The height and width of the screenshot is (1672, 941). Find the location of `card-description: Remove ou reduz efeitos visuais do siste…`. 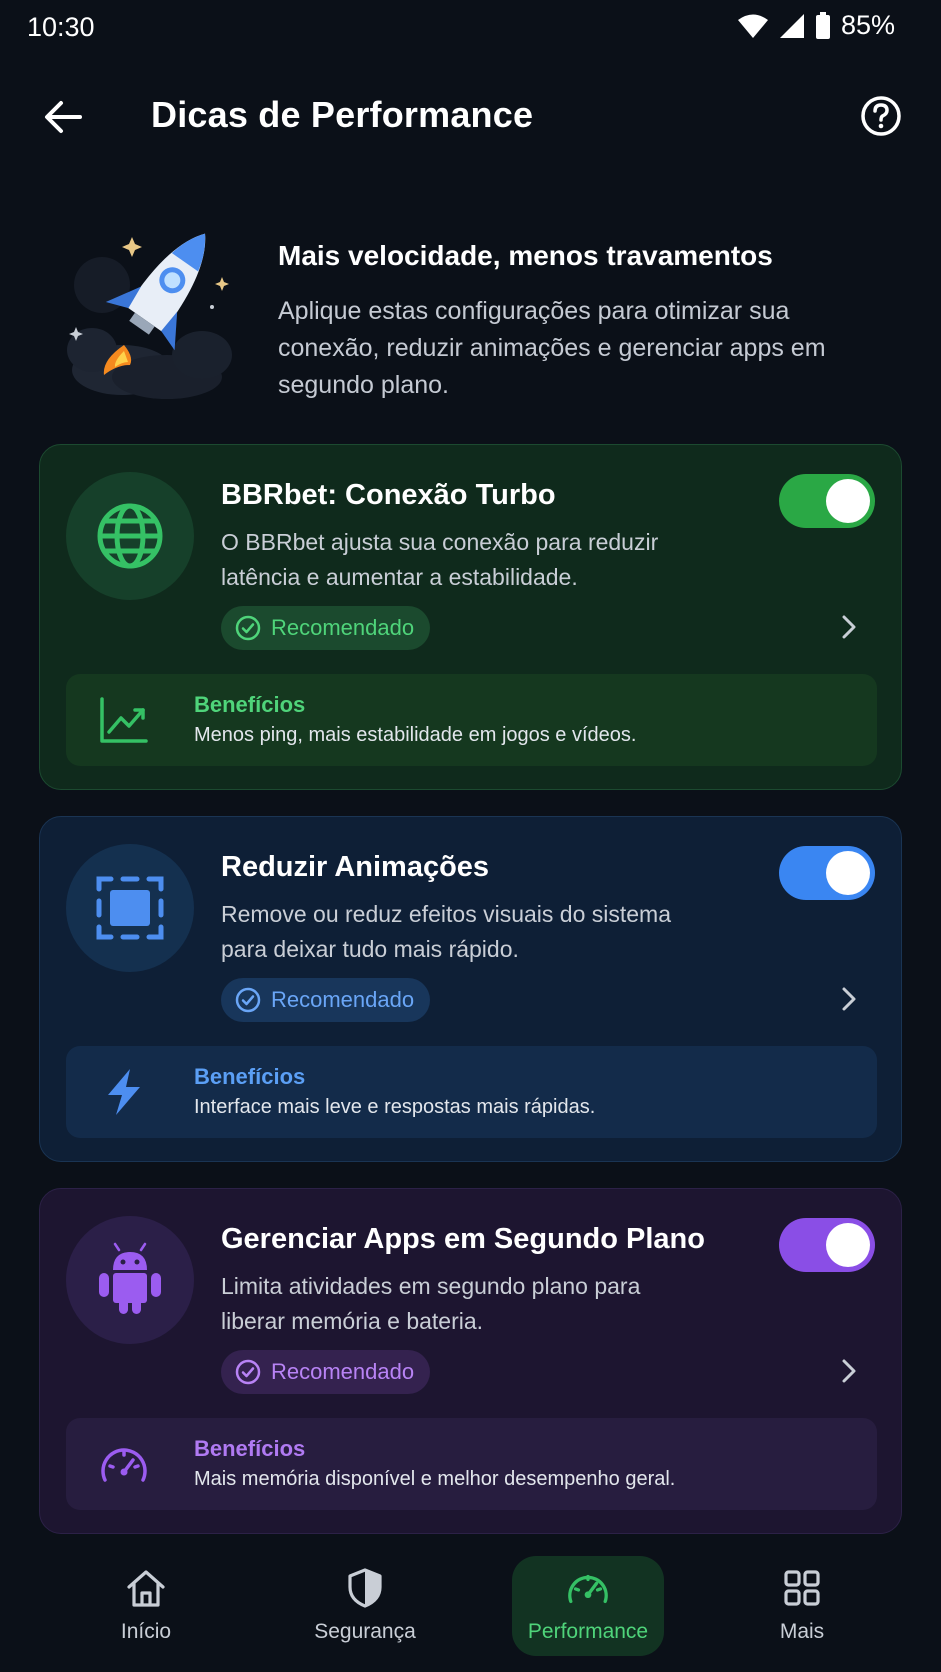

card-description: Remove ou reduz efeitos visuais do siste… is located at coordinates (446, 931).